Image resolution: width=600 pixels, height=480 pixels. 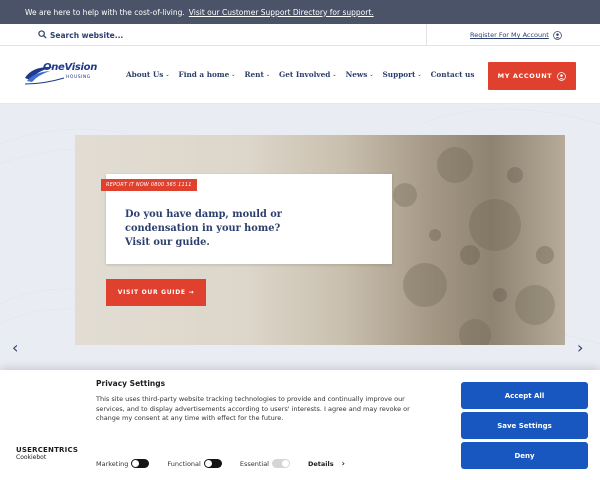 I want to click on toggle-switch-disabled, so click(x=281, y=463).